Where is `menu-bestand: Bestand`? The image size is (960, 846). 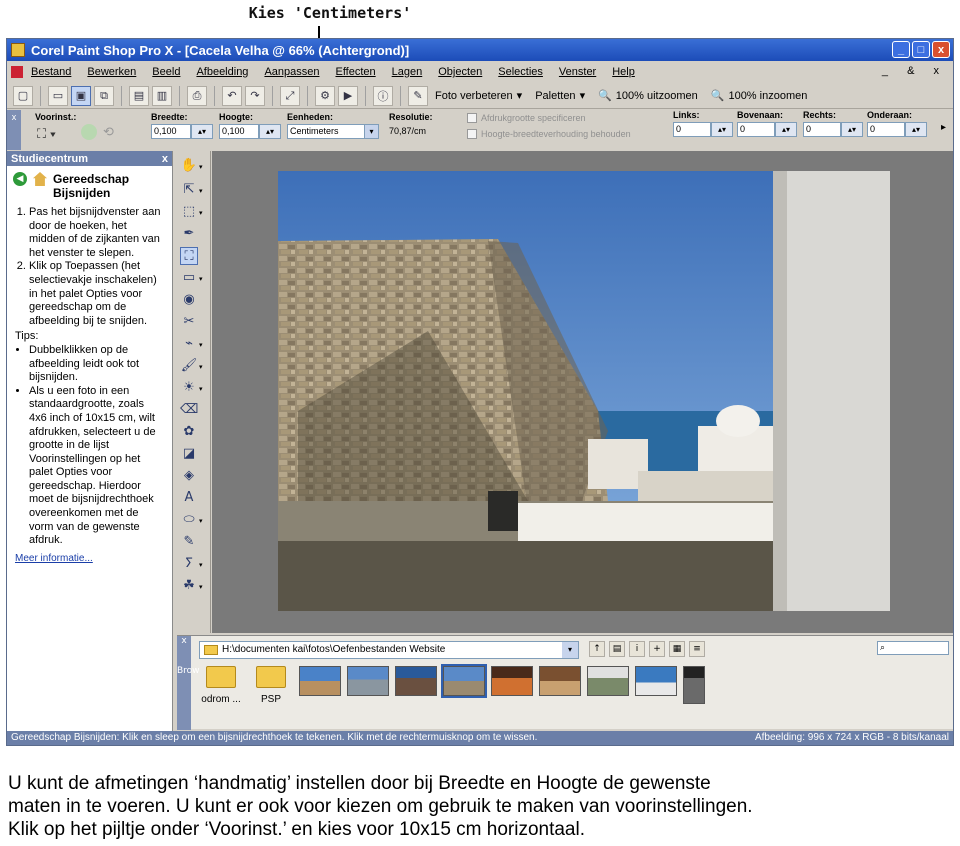
menu-bestand: Bestand is located at coordinates (51, 72).